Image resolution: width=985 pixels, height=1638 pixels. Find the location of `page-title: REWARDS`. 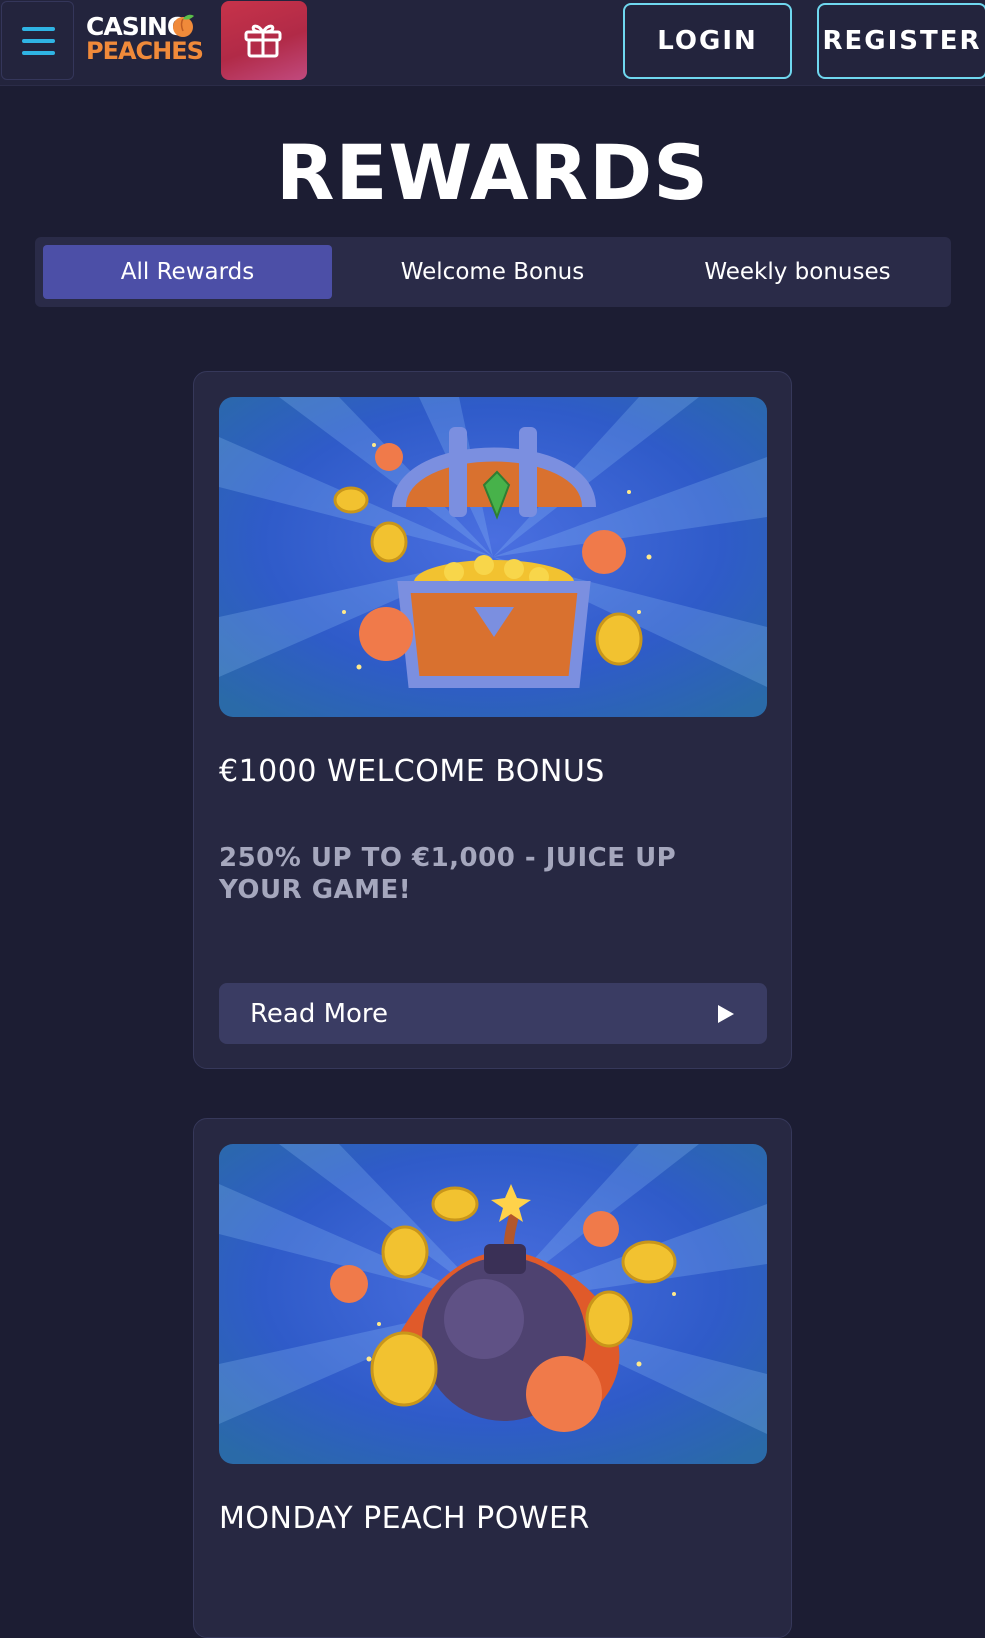

page-title: REWARDS is located at coordinates (492, 172).